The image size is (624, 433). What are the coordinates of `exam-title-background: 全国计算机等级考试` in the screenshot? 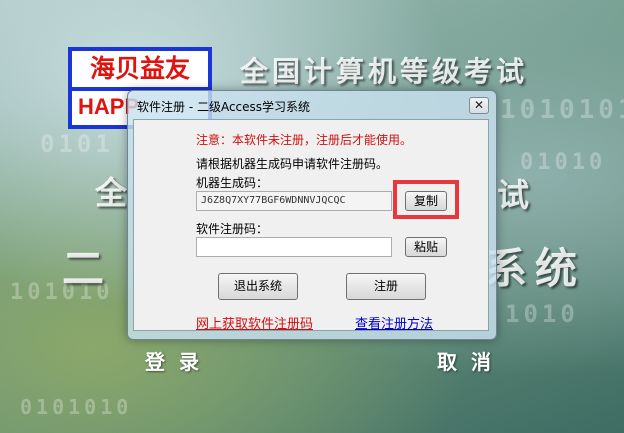 It's located at (384, 71).